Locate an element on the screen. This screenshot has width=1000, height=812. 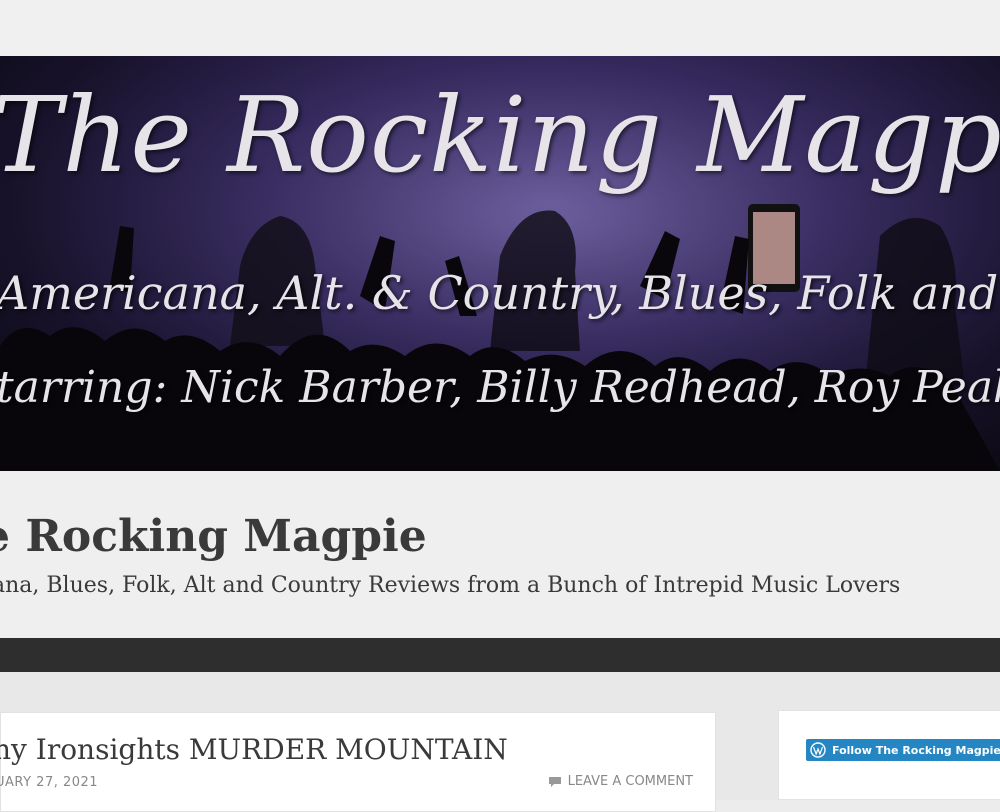
leave-comment-label: LEAVE A COMMENT is located at coordinates (630, 781).